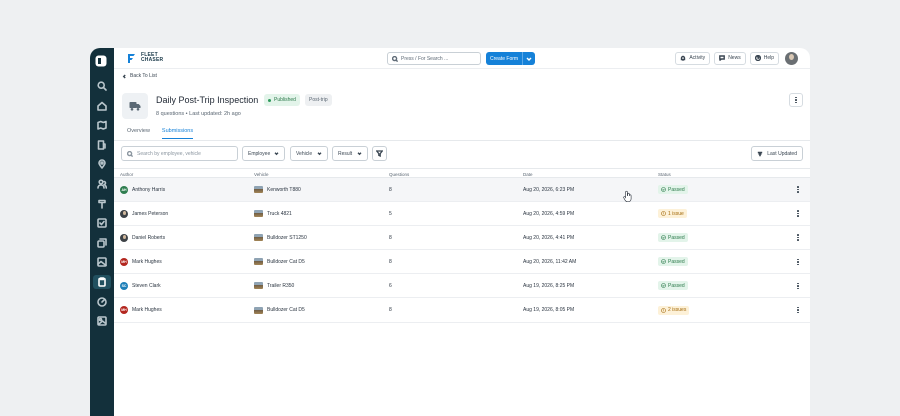  What do you see at coordinates (138, 133) in the screenshot?
I see `tab-overview: Overview` at bounding box center [138, 133].